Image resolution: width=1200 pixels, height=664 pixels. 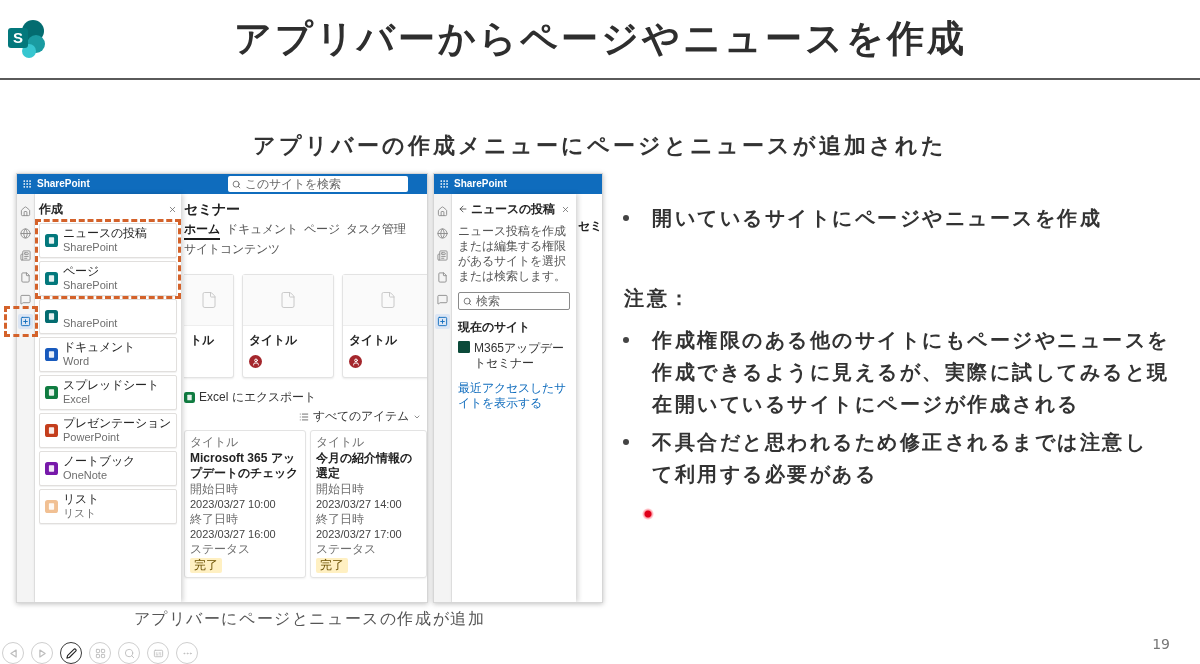 I want to click on nav-tab: ドキュメント, so click(x=262, y=231).